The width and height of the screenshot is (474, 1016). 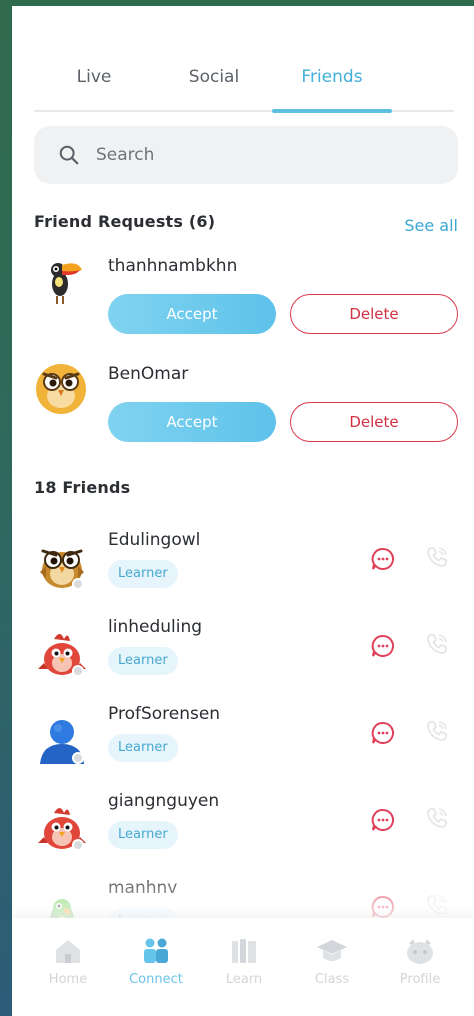 I want to click on toucan-avatar, so click(x=66, y=283).